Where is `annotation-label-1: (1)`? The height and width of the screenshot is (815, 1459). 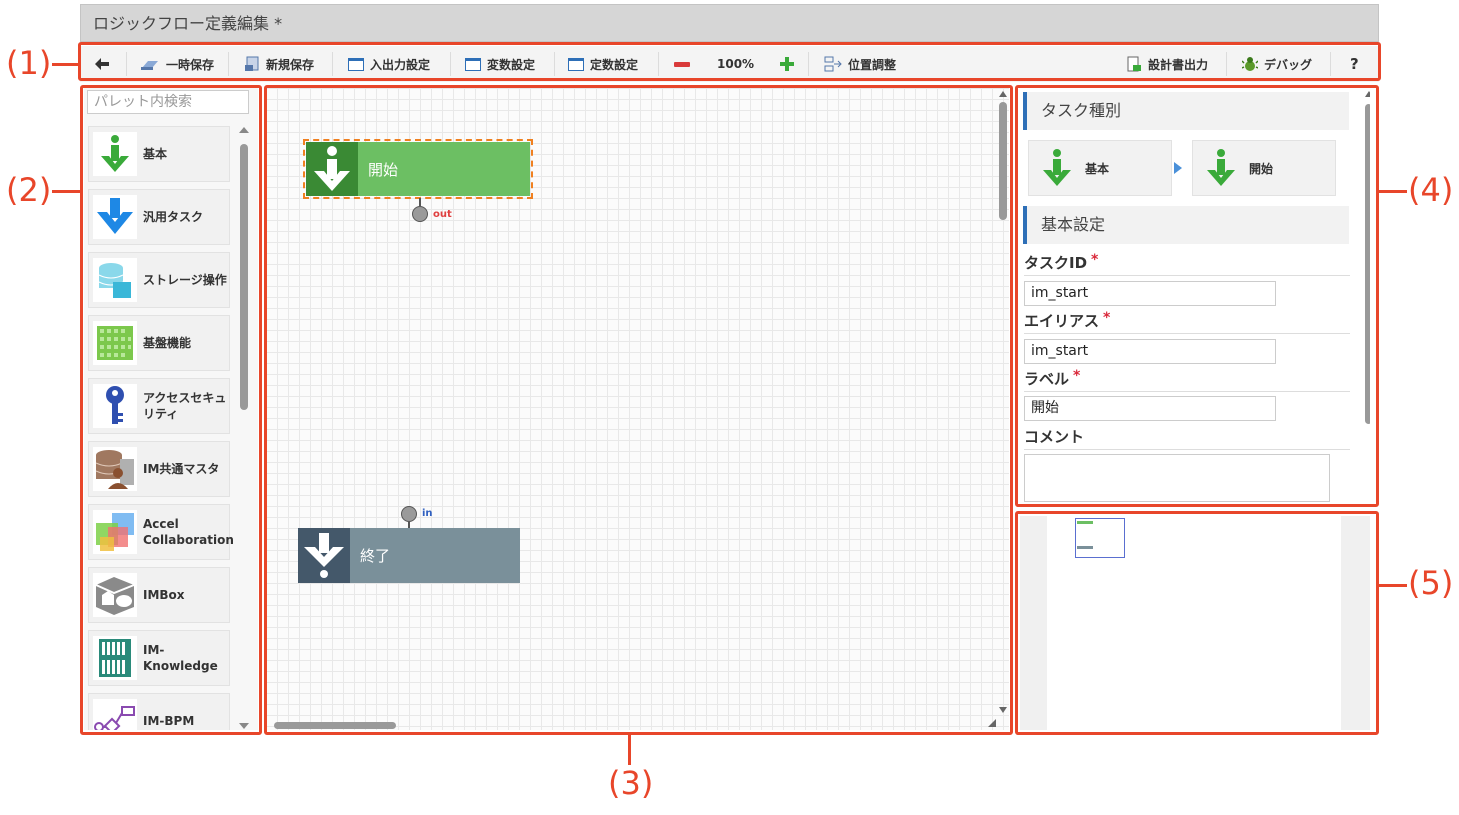 annotation-label-1: (1) is located at coordinates (29, 63).